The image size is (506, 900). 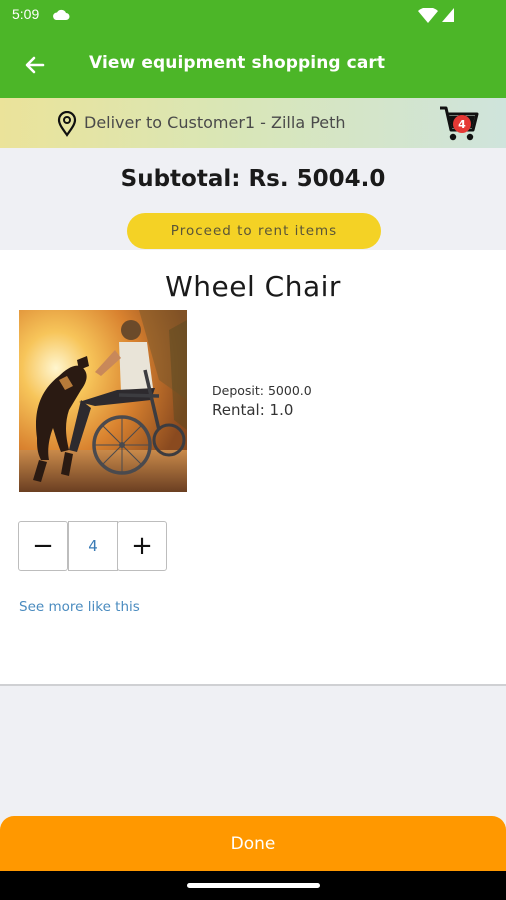 I want to click on back-button, so click(x=35, y=65).